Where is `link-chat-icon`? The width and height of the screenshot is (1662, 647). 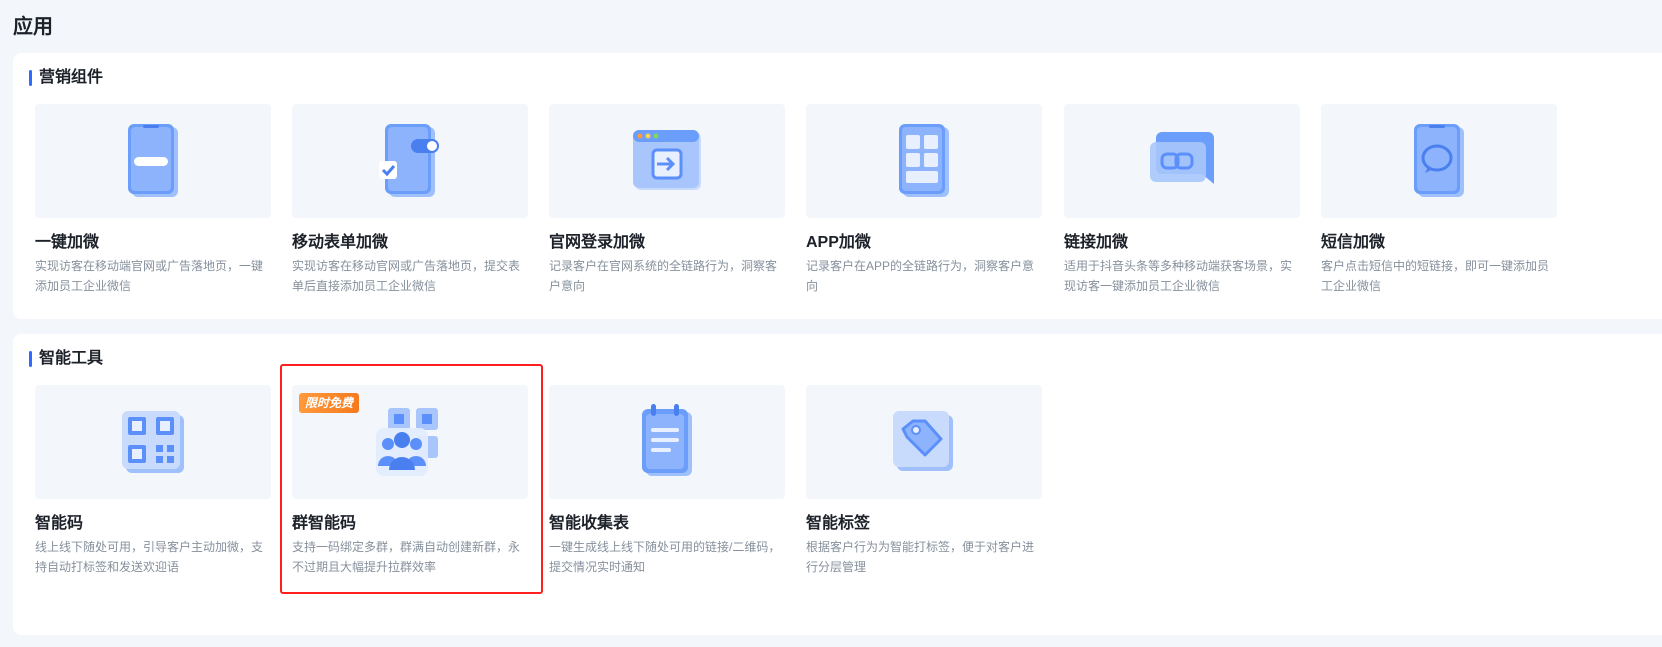
link-chat-icon is located at coordinates (1182, 161).